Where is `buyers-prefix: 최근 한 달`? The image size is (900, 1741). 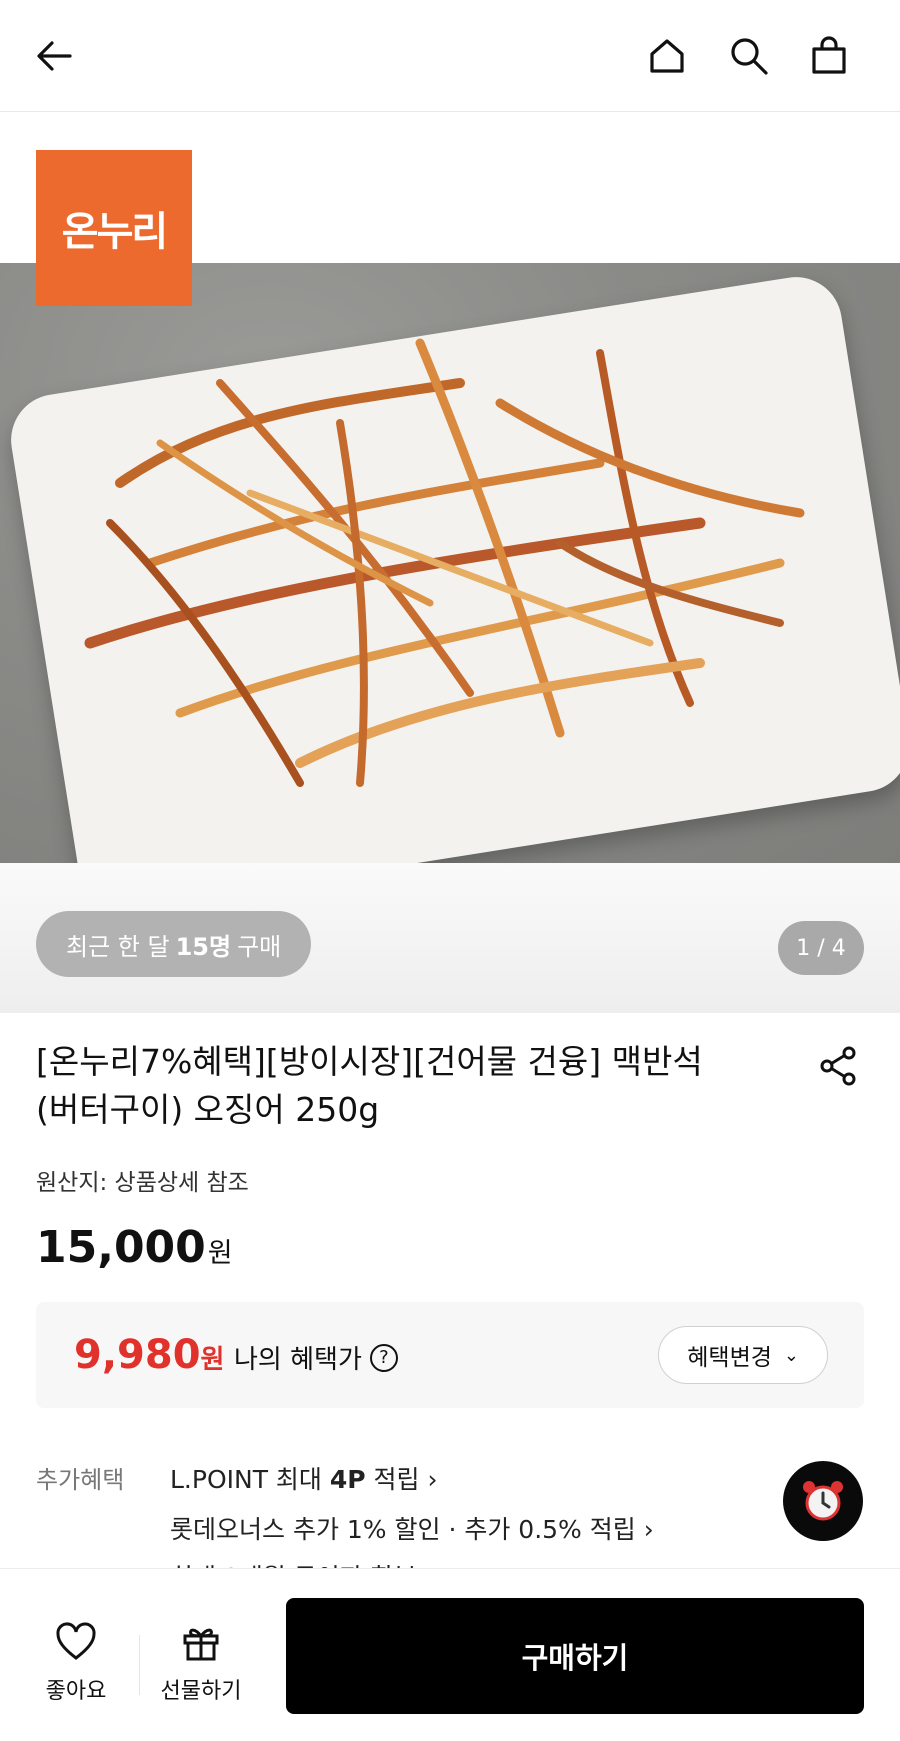 buyers-prefix: 최근 한 달 is located at coordinates (118, 946).